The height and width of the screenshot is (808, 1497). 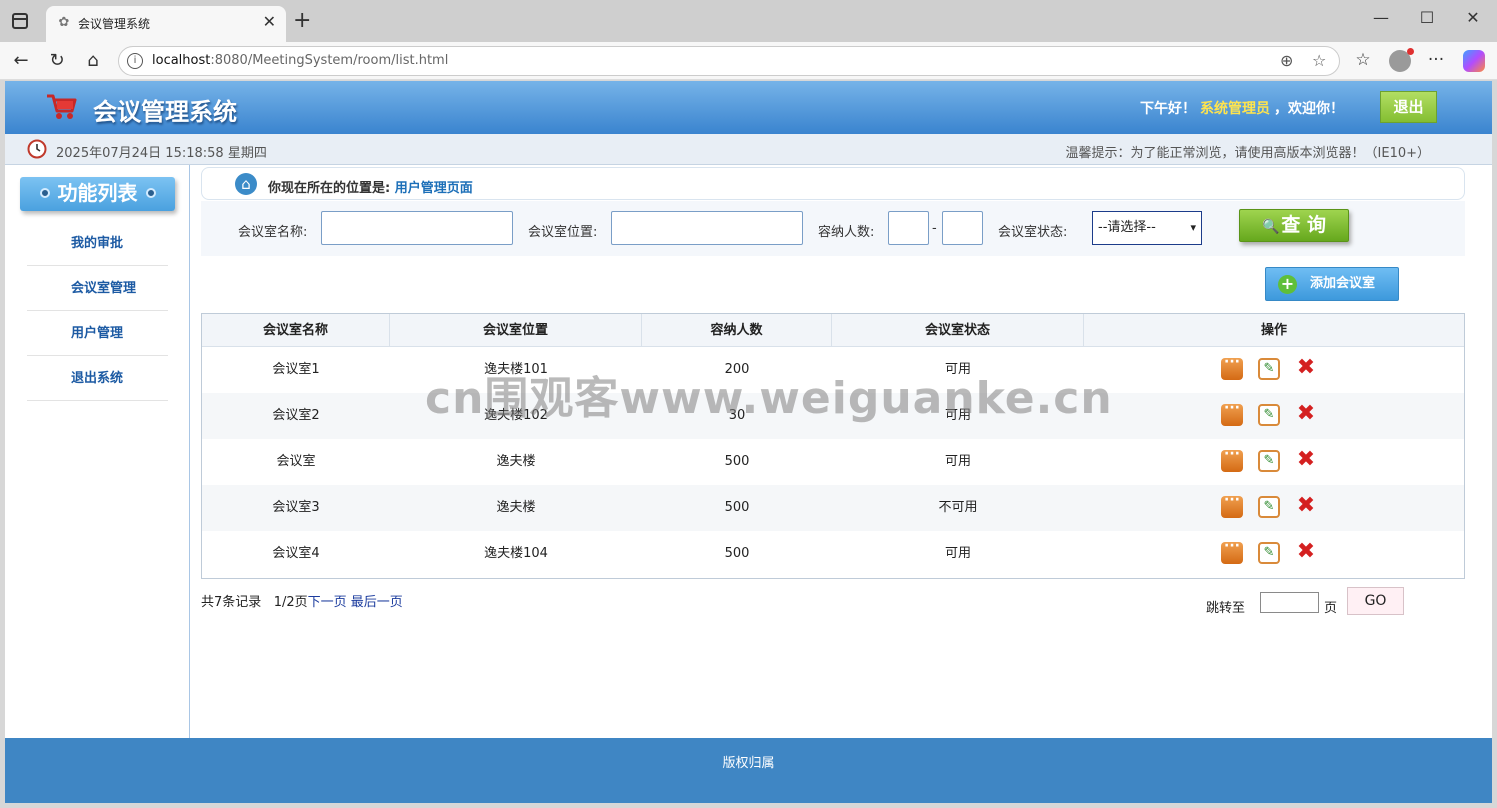 I want to click on column-header-location: 会议室位置, so click(x=516, y=330).